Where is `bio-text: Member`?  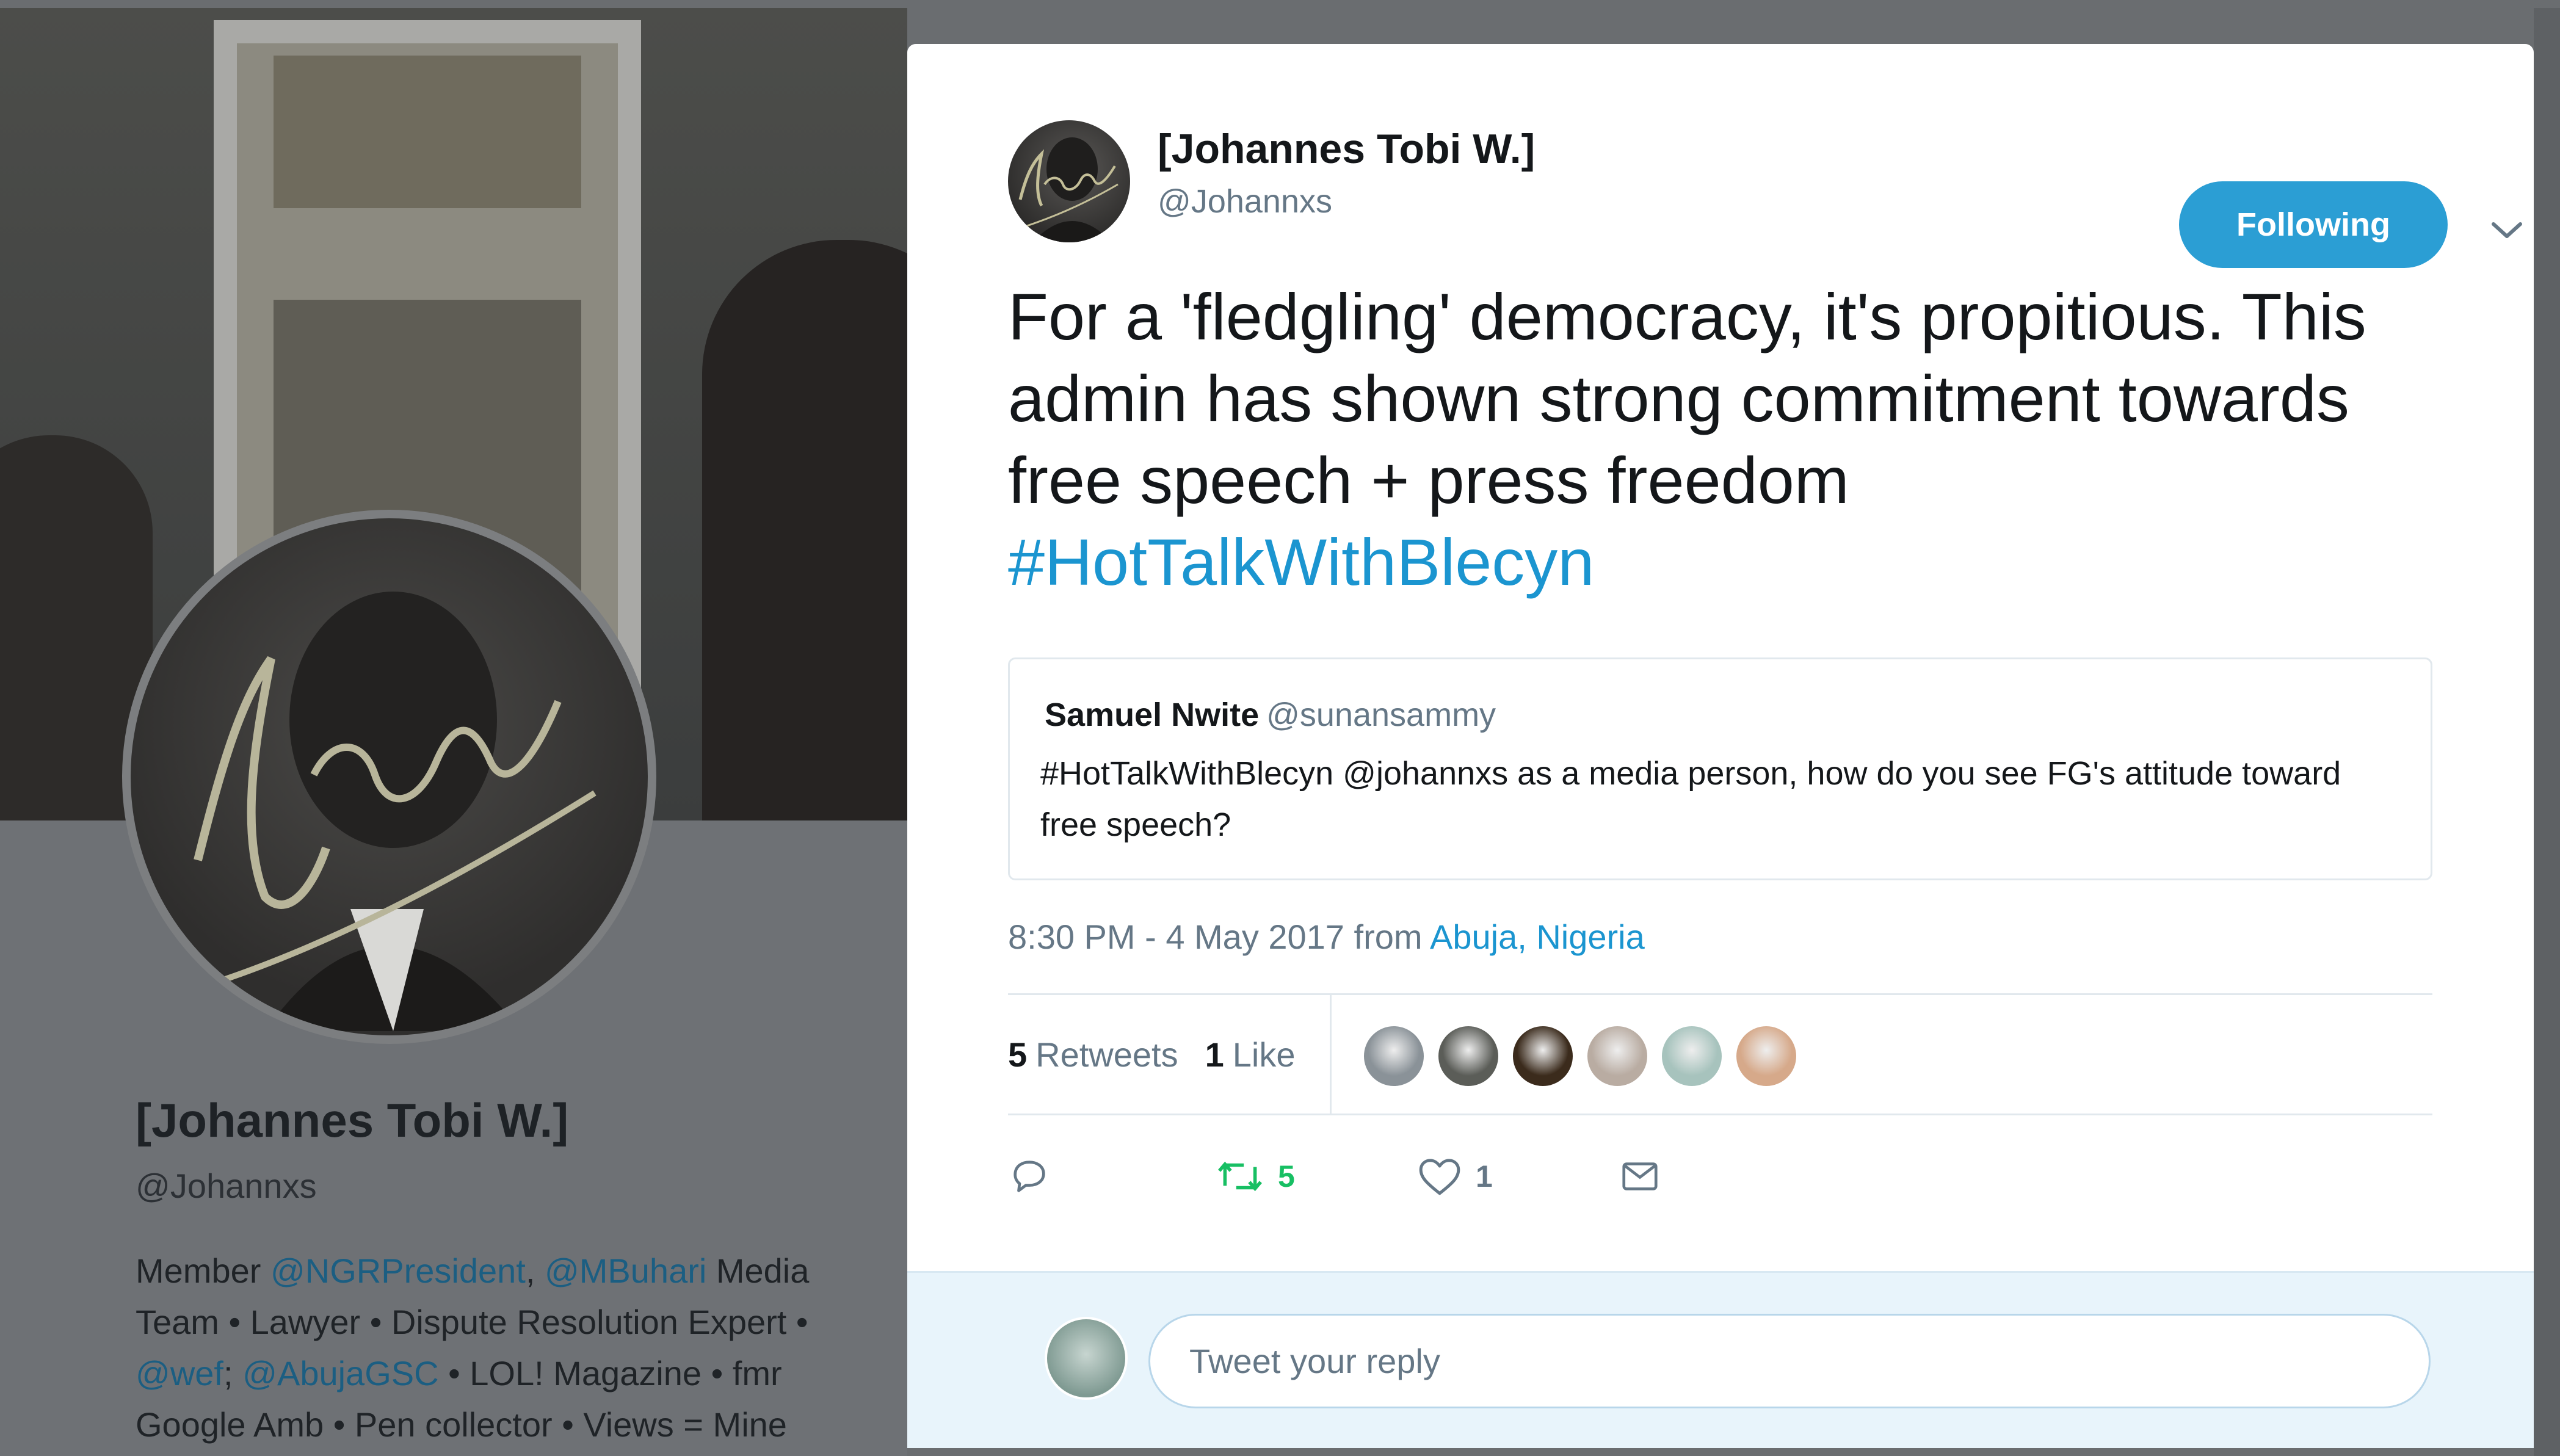
bio-text: Member is located at coordinates (203, 1270).